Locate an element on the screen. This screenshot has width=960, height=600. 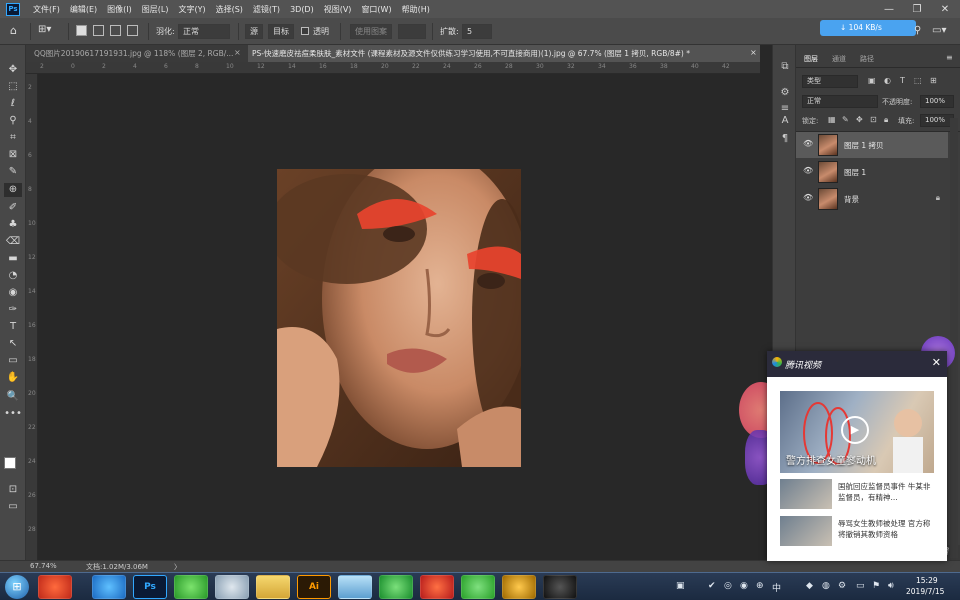
featured-video-thumbnail: ▶ 警方排查女童寥动机 is located at coordinates (857, 432).